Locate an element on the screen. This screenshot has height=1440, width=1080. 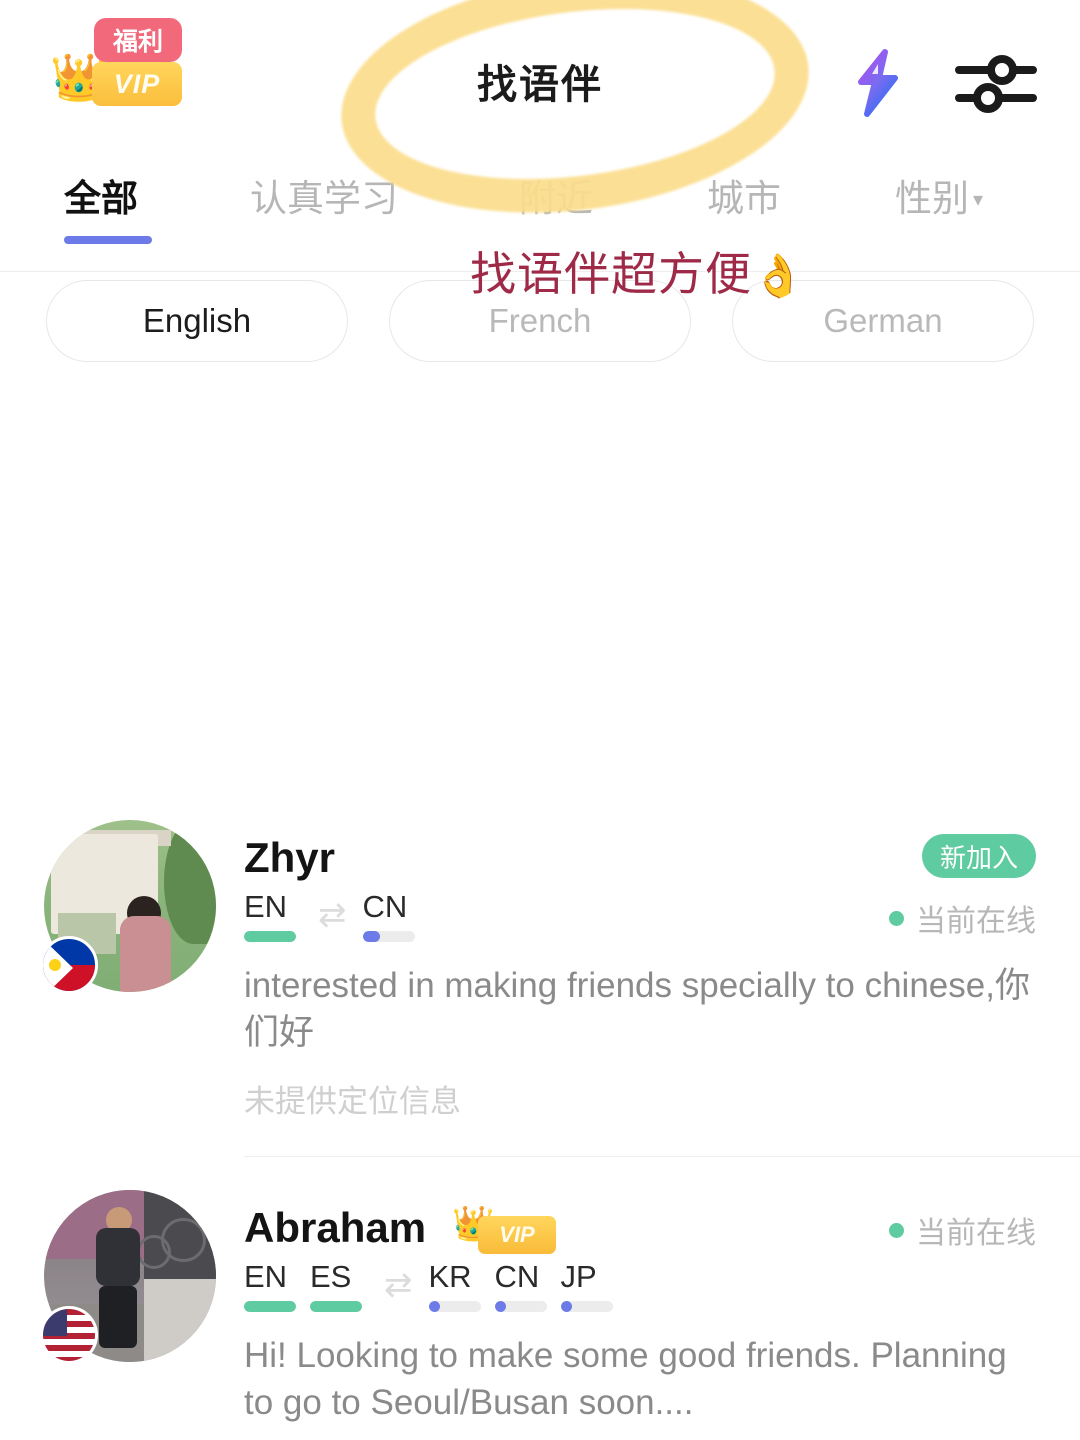
philippines-flag-icon is located at coordinates (69, 965).